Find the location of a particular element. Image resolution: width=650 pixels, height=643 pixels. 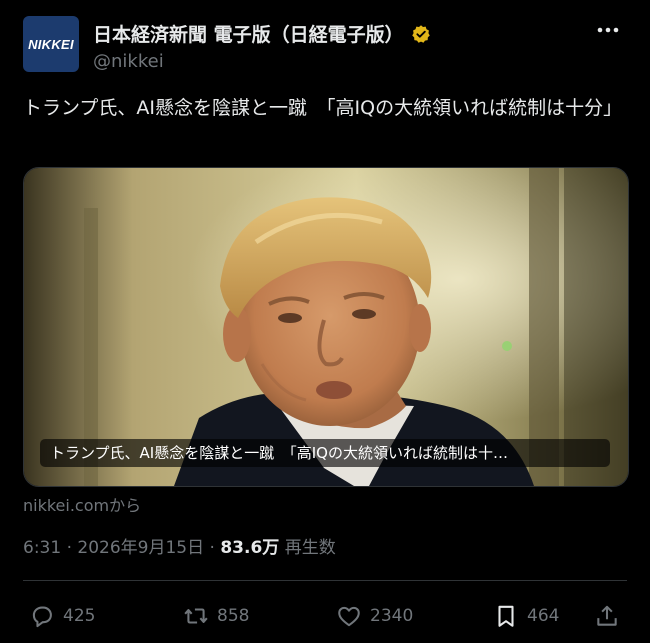

views-label: 再生数 is located at coordinates (307, 548).